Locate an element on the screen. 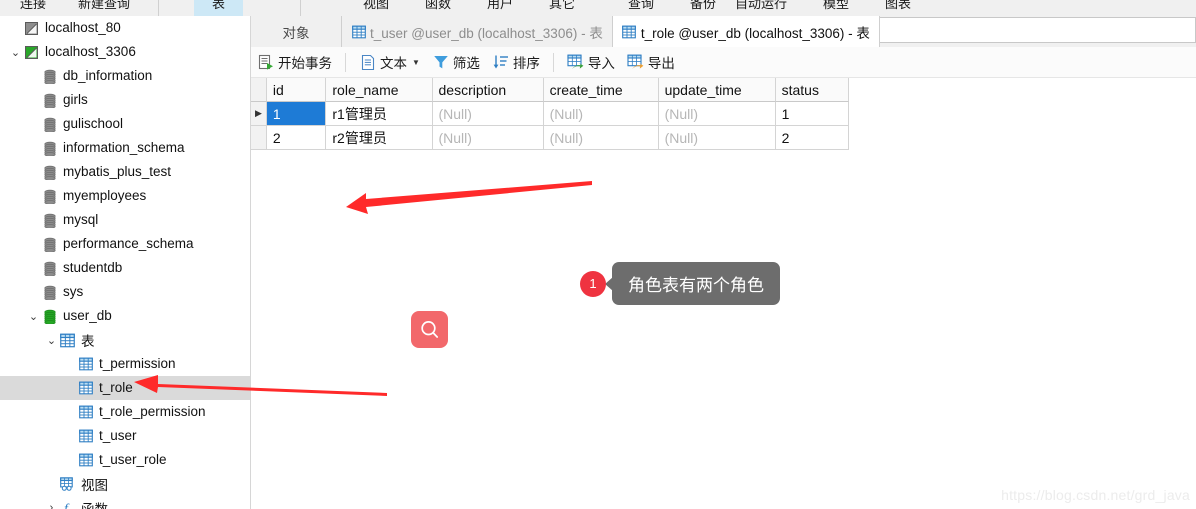  toolbar-button-1: 文本 ▼ is located at coordinates (389, 62).